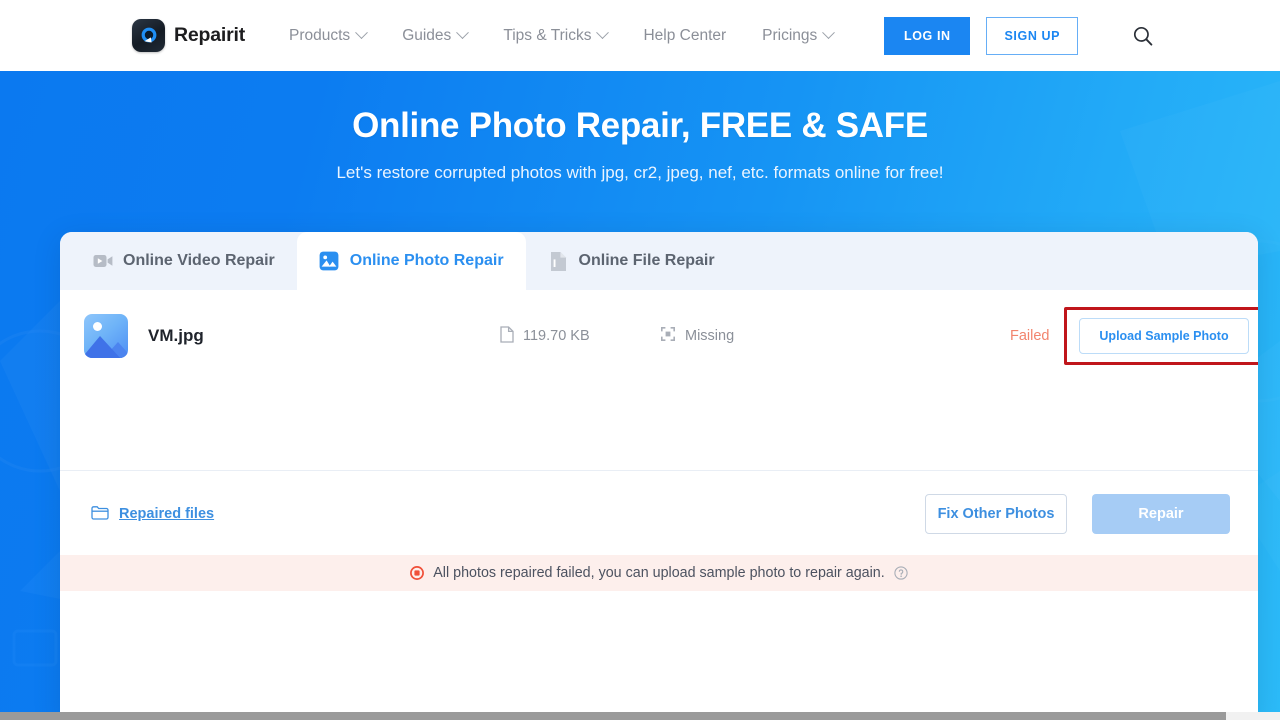 This screenshot has height=720, width=1280. I want to click on scrollbar-thumb, so click(613, 716).